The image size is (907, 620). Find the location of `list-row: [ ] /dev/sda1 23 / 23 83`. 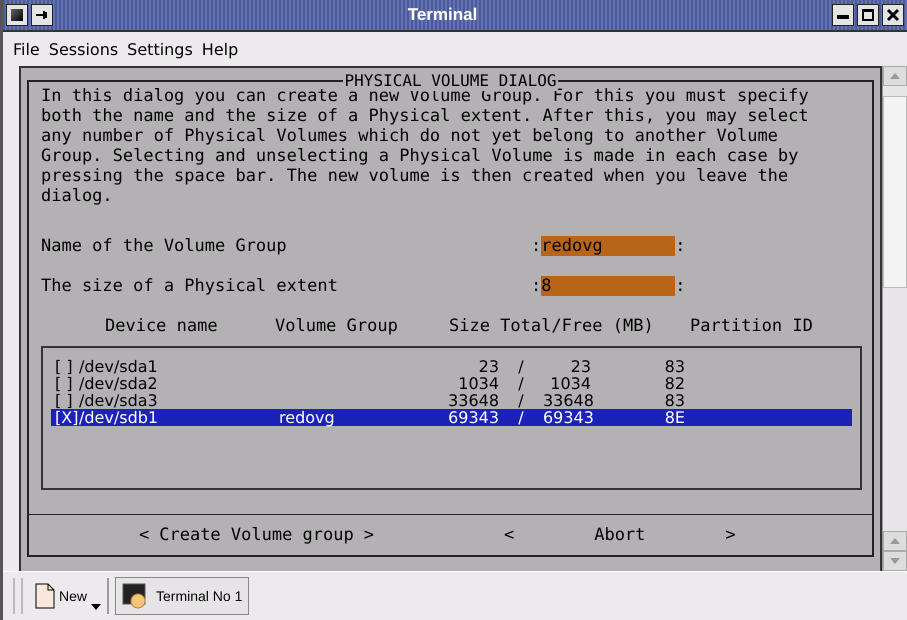

list-row: [ ] /dev/sda1 23 / 23 83 is located at coordinates (451, 366).